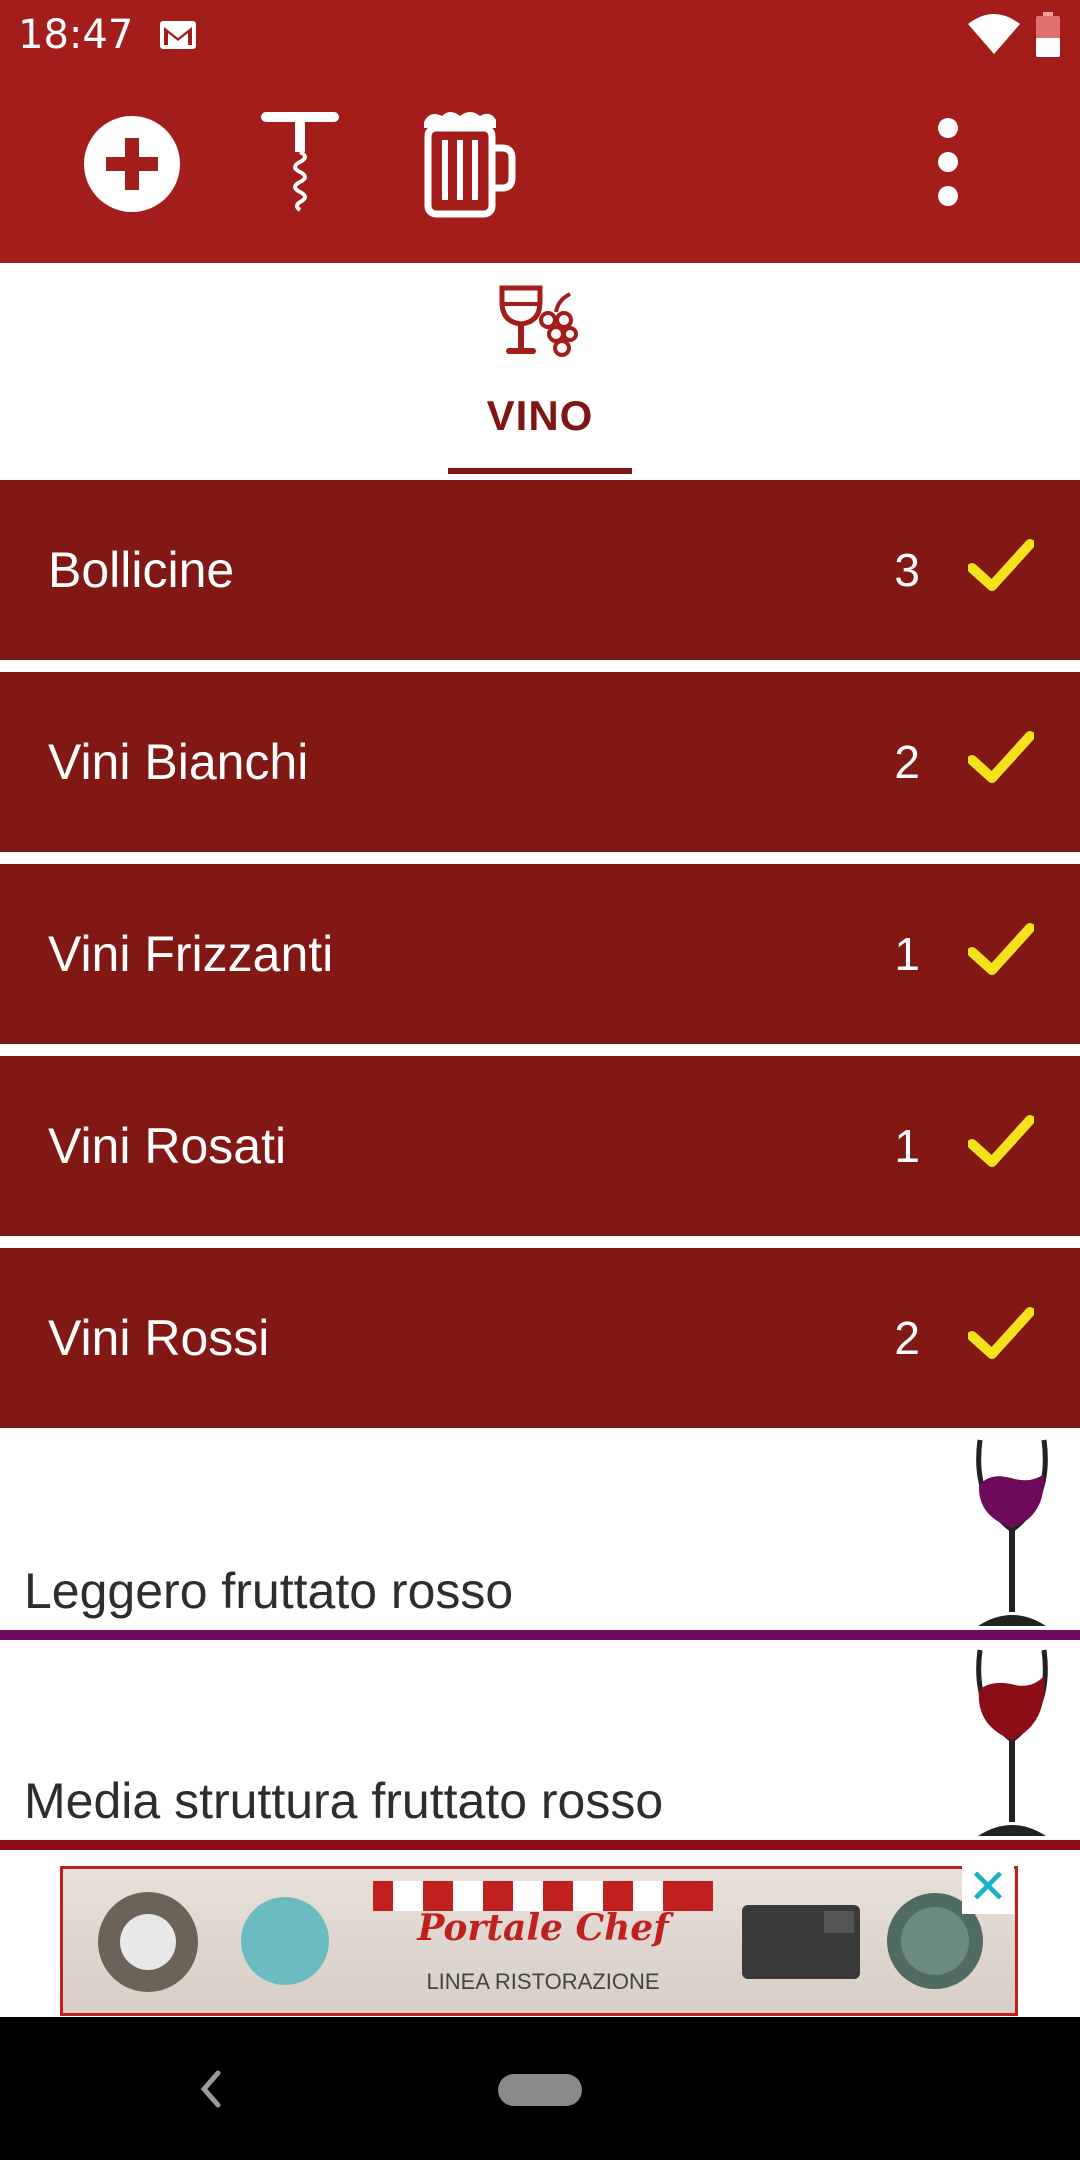 The height and width of the screenshot is (2160, 1080). I want to click on category-label: Vini Frizzanti, so click(191, 954).